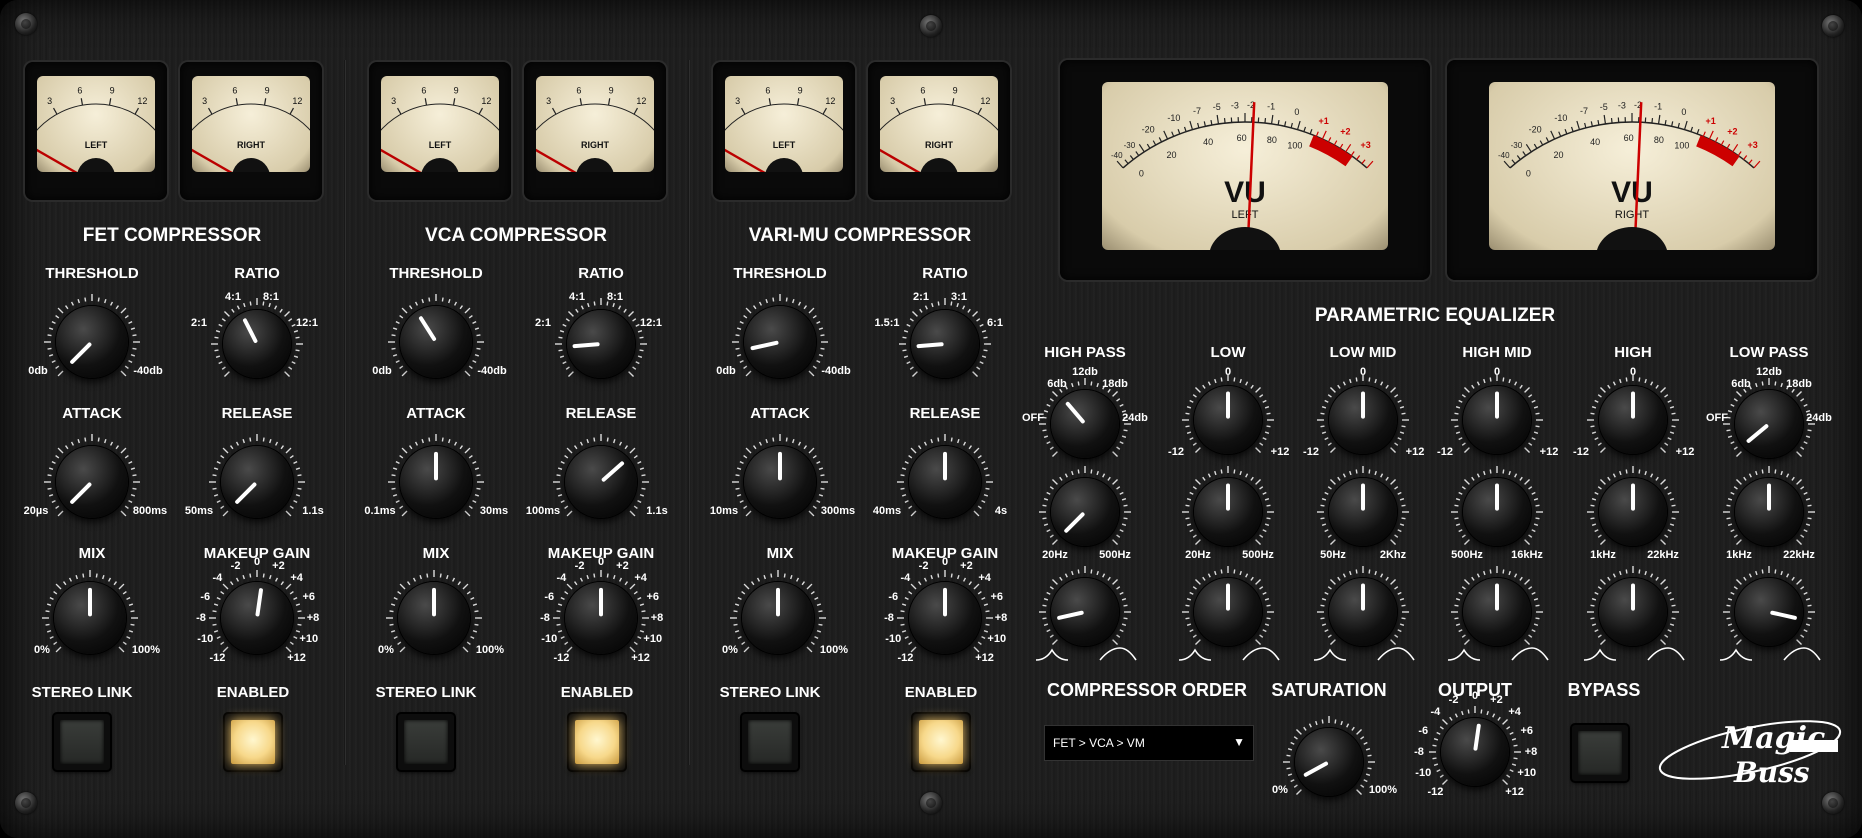  I want to click on eq-low-q-knob, so click(1228, 612).